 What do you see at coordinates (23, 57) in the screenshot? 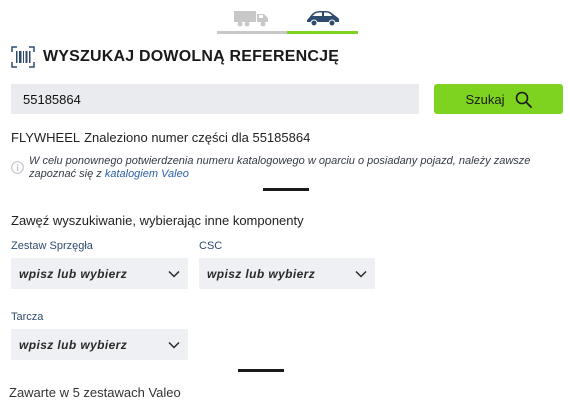
I see `barcode-icon` at bounding box center [23, 57].